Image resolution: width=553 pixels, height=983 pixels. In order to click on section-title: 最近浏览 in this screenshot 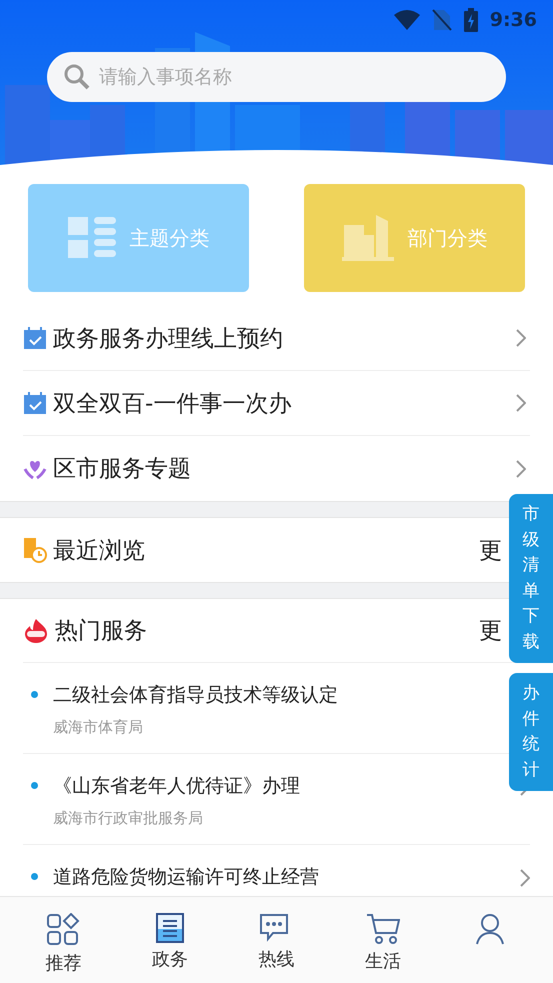, I will do `click(99, 551)`.